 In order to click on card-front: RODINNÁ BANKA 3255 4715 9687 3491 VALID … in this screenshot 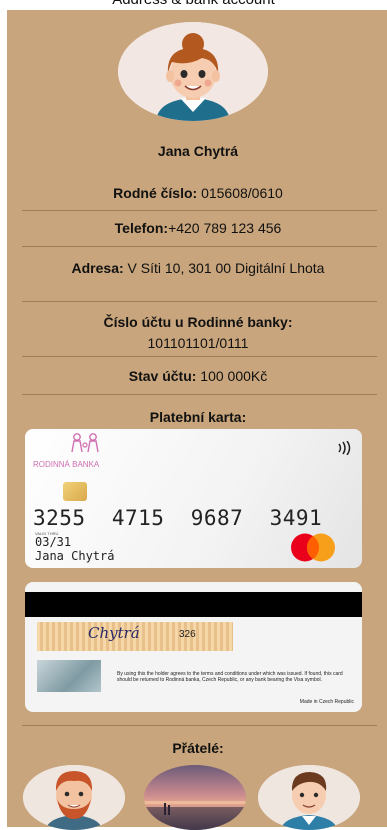, I will do `click(193, 498)`.